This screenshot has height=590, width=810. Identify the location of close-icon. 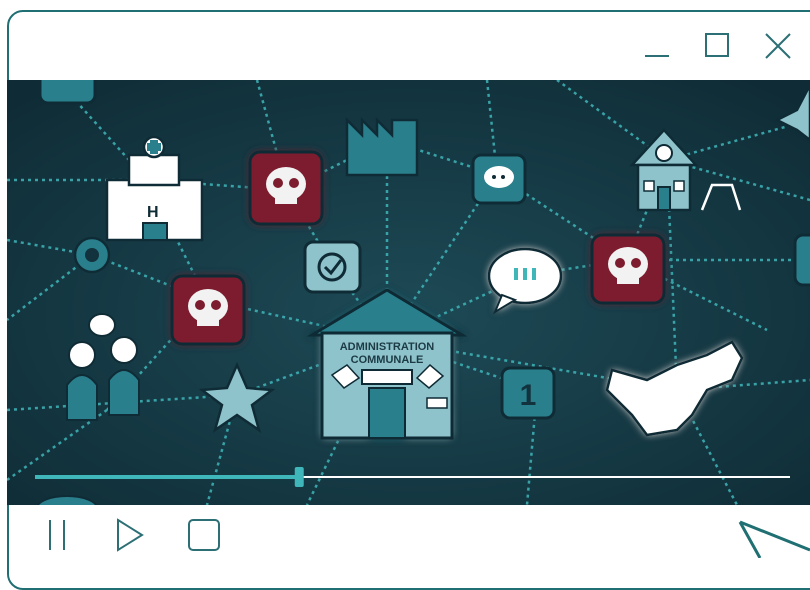
(778, 45).